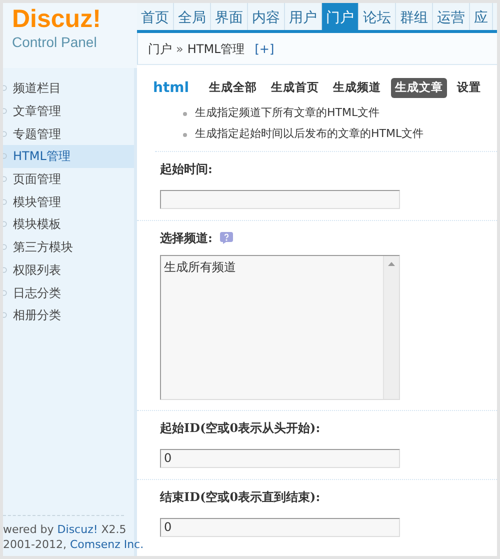 The image size is (500, 559). I want to click on sidebar-item: 相册分类, so click(68, 315).